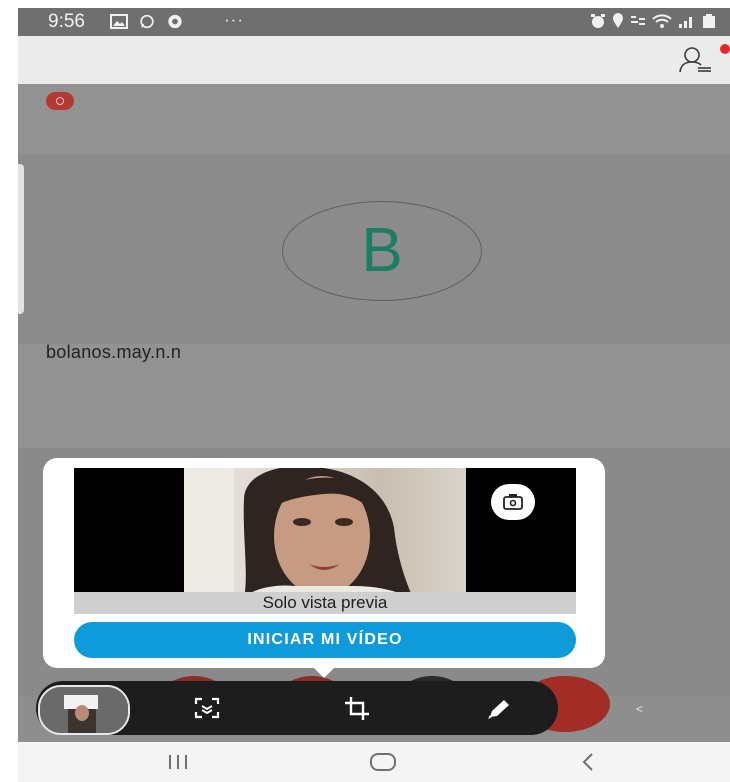  I want to click on screen-capture-button, so click(207, 708).